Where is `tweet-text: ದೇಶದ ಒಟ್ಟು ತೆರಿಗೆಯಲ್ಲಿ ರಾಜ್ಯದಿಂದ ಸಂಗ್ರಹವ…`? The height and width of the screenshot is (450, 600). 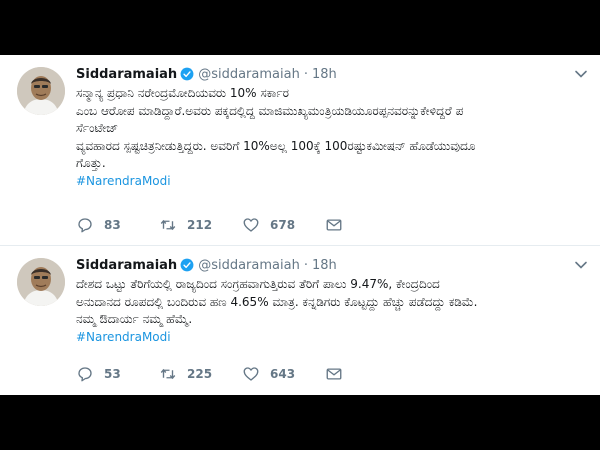
tweet-text: ದೇಶದ ಒಟ್ಟು ತೆರಿಗೆಯಲ್ಲಿ ರಾಜ್ಯದಿಂದ ಸಂಗ್ರಹವ… is located at coordinates (331, 311).